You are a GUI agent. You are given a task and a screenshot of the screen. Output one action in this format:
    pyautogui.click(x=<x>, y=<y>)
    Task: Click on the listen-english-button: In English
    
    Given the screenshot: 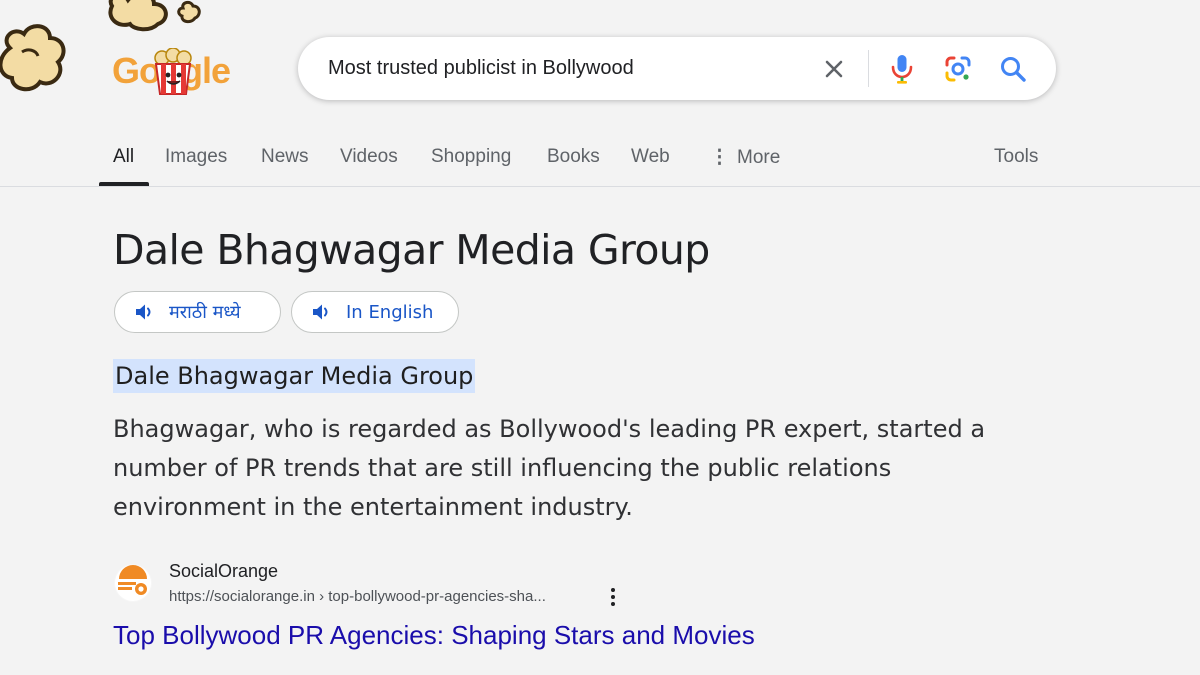 What is the action you would take?
    pyautogui.click(x=375, y=312)
    